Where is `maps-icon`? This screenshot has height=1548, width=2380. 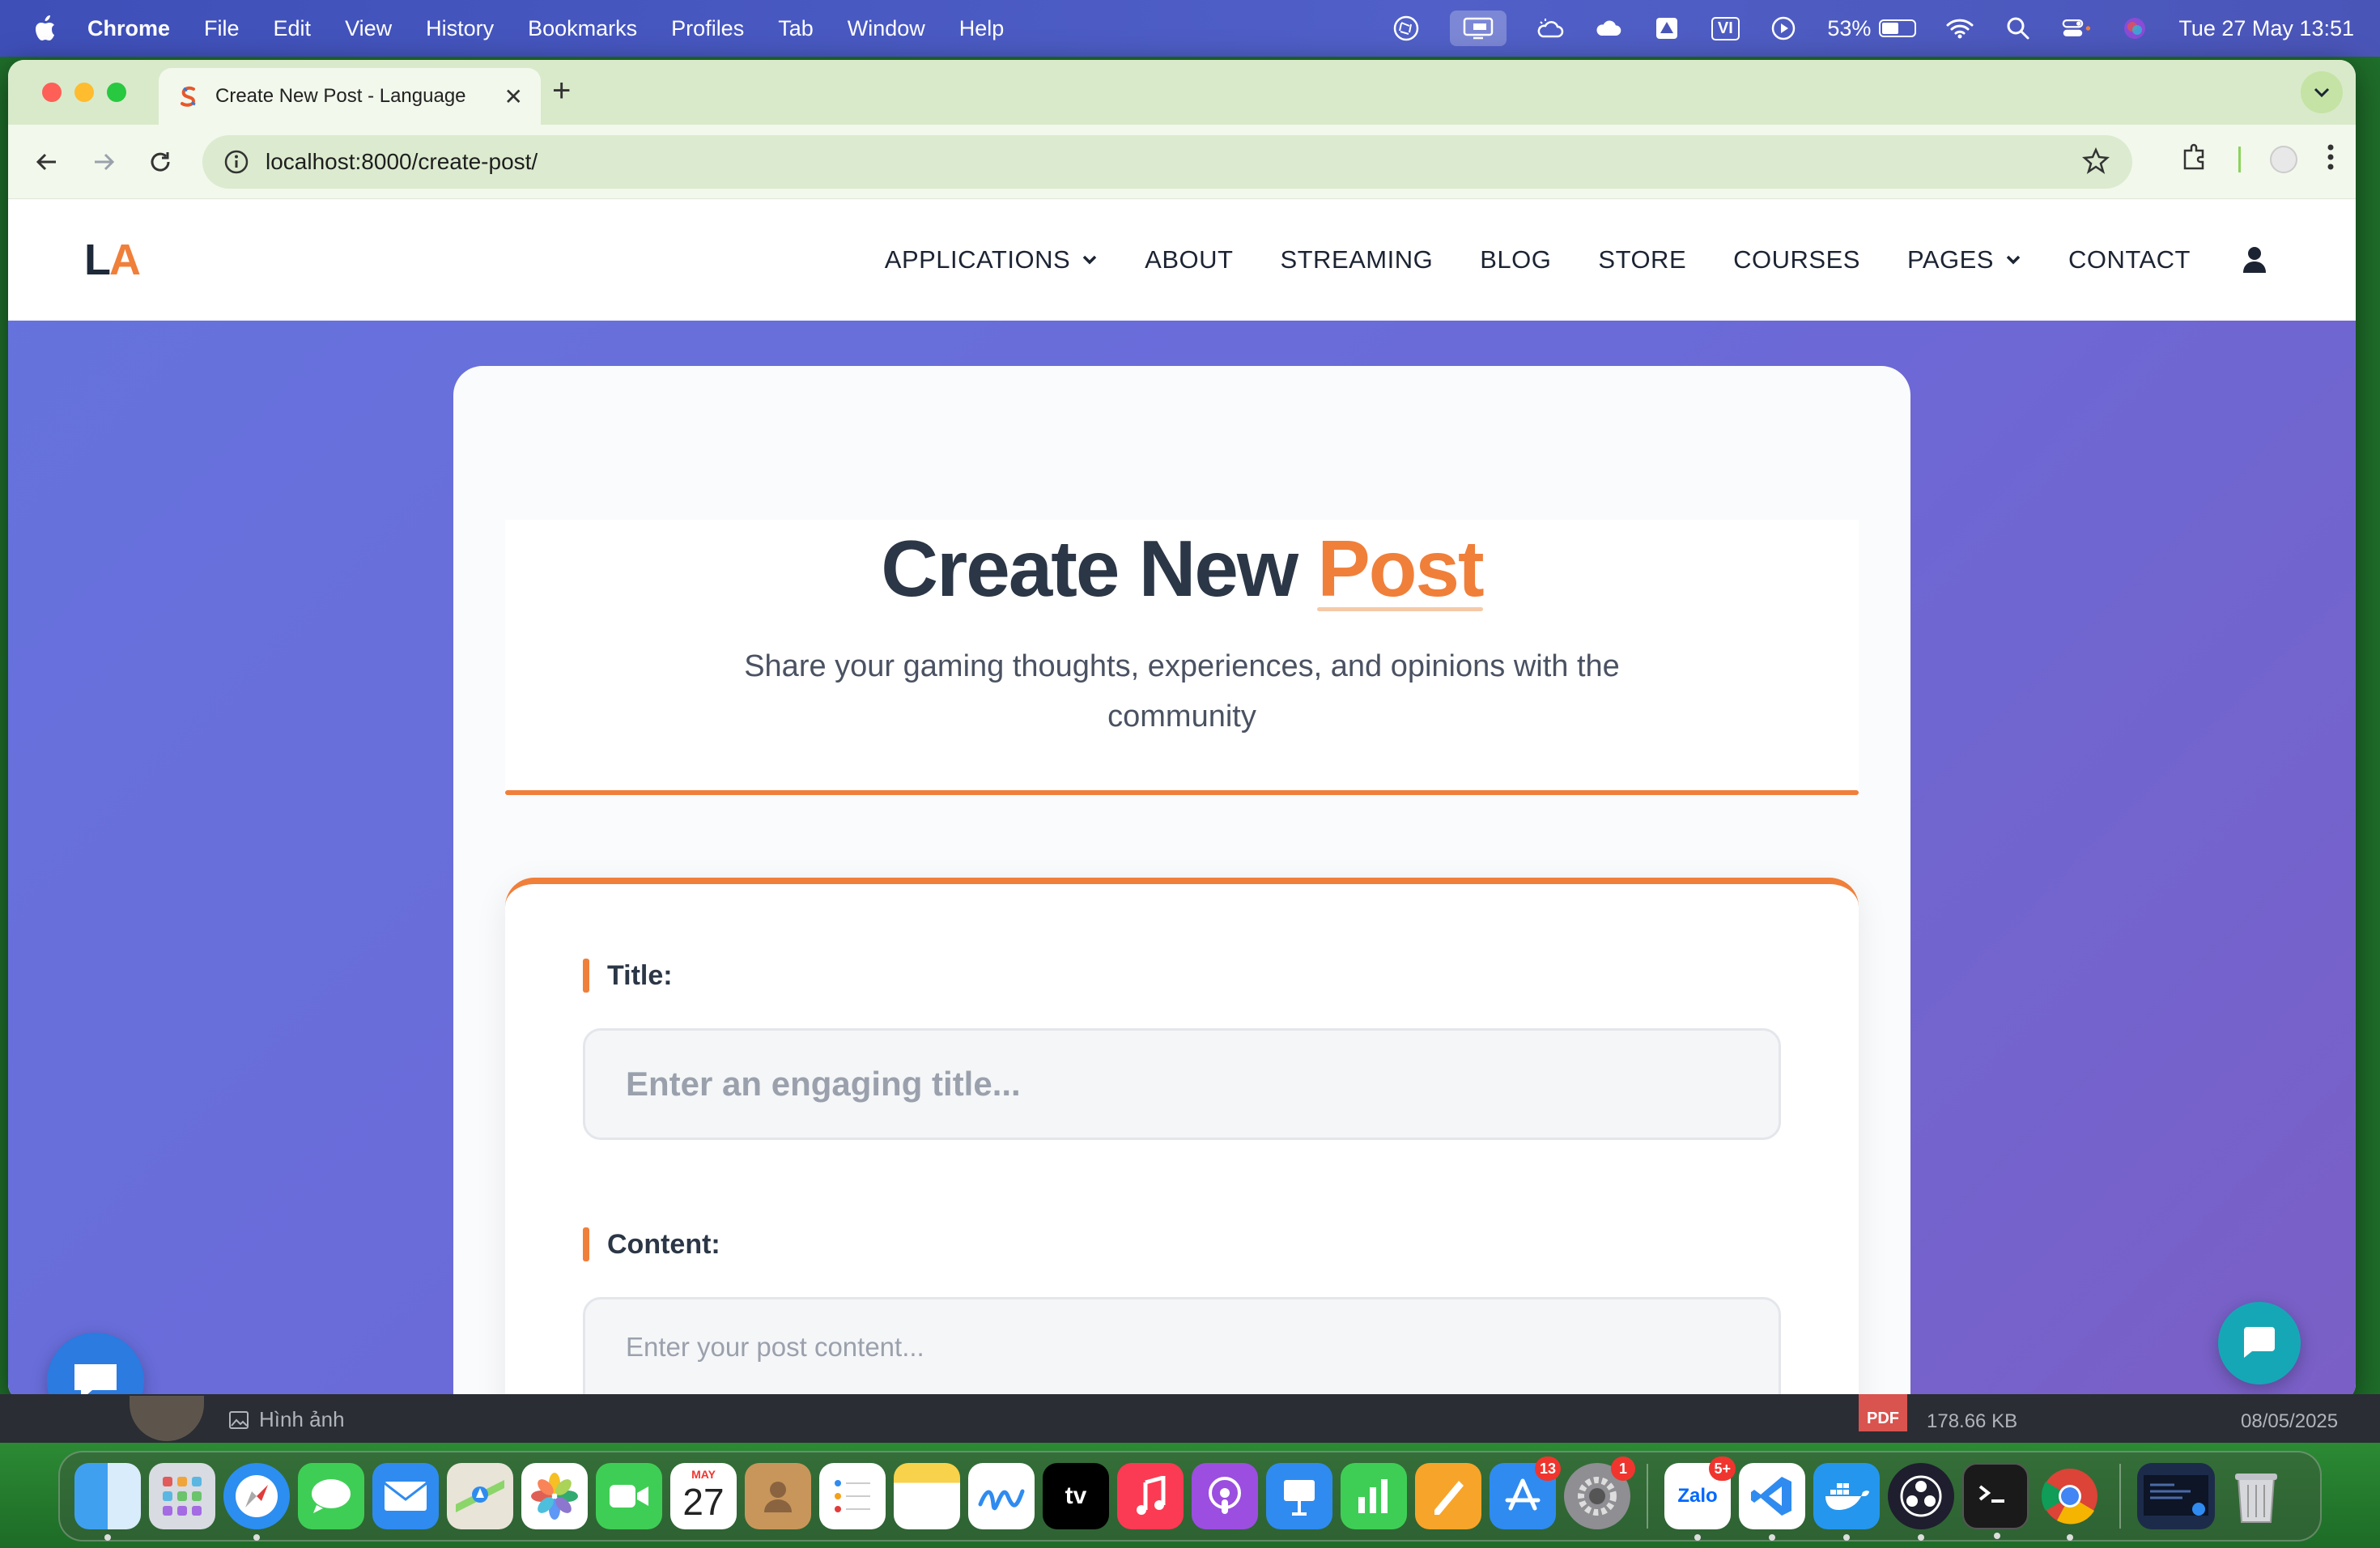 maps-icon is located at coordinates (480, 1496).